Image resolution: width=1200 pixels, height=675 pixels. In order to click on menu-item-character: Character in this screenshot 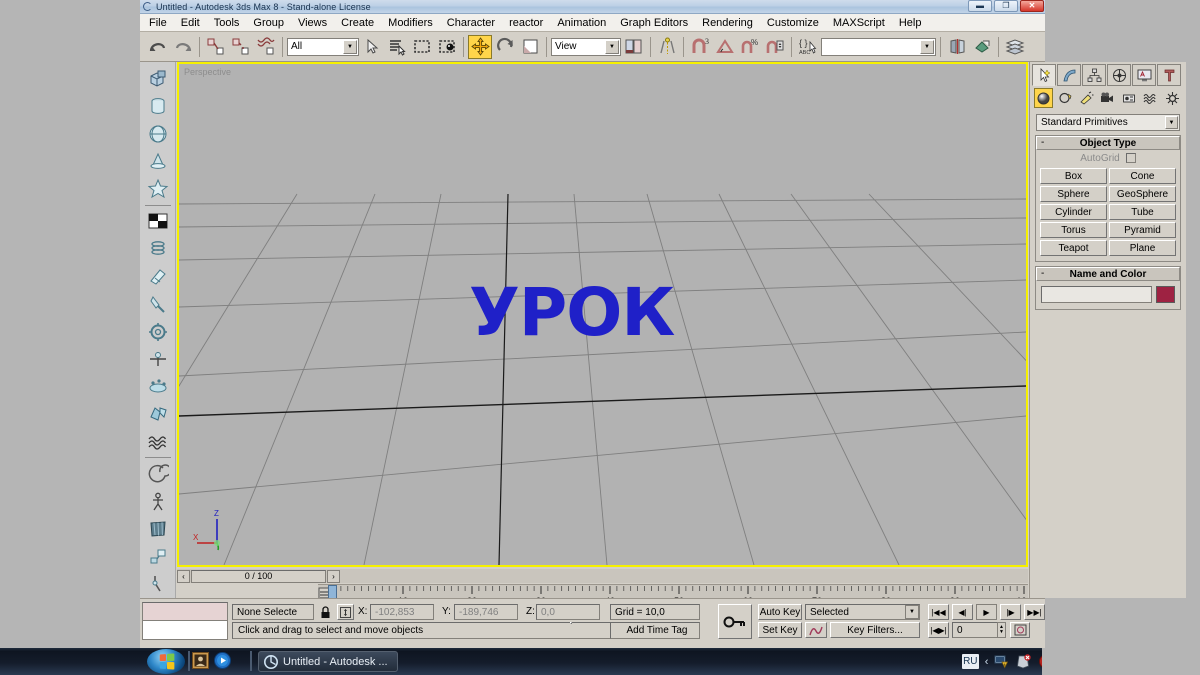, I will do `click(471, 23)`.